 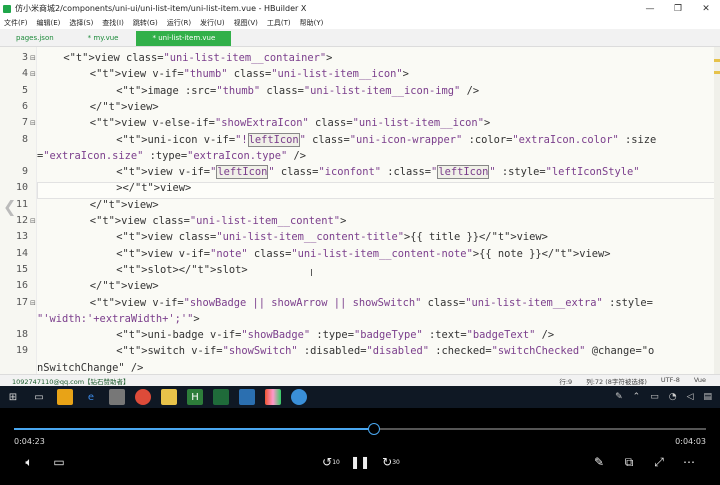 What do you see at coordinates (90, 367) in the screenshot?
I see `code-line: nSwitchChange" />` at bounding box center [90, 367].